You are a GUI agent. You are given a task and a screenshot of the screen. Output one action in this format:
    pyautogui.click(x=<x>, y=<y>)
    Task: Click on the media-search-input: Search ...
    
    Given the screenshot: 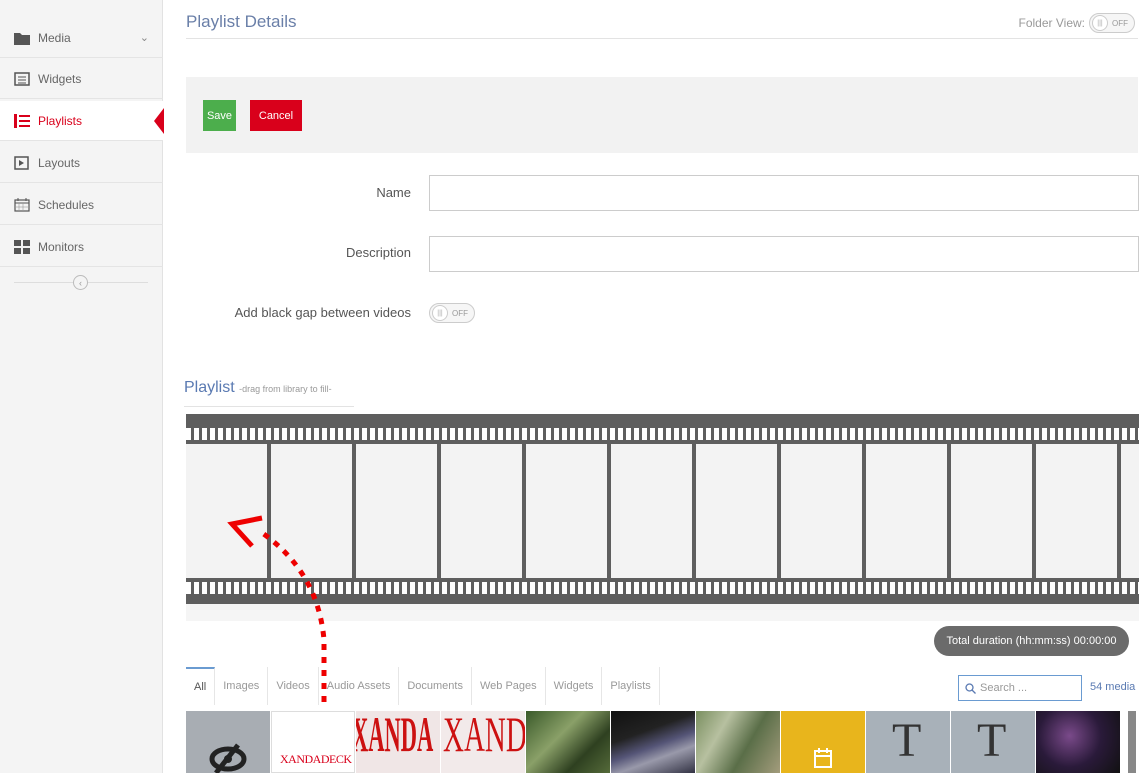 What is the action you would take?
    pyautogui.click(x=1020, y=688)
    